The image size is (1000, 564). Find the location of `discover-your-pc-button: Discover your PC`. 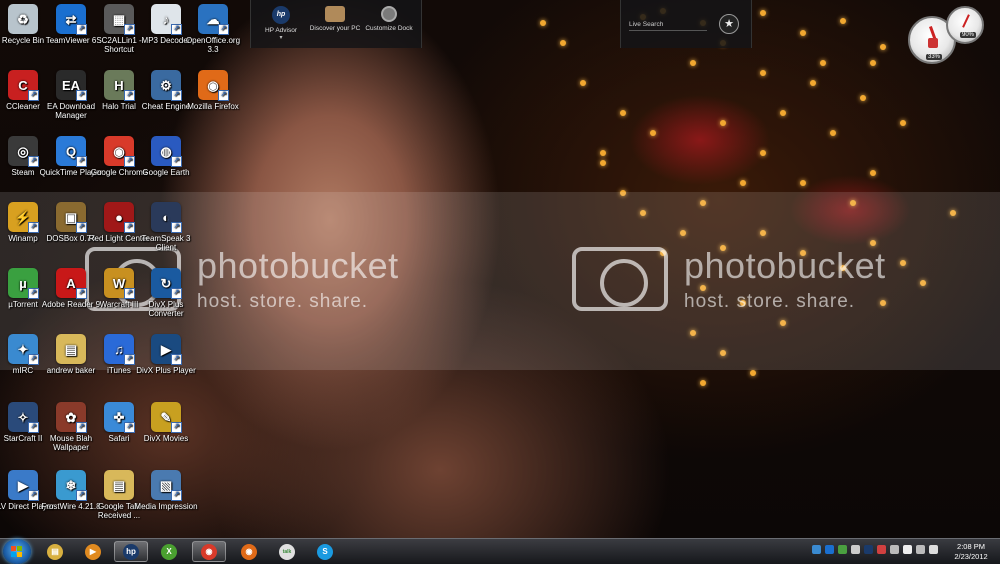

discover-your-pc-button: Discover your PC is located at coordinates (335, 19).